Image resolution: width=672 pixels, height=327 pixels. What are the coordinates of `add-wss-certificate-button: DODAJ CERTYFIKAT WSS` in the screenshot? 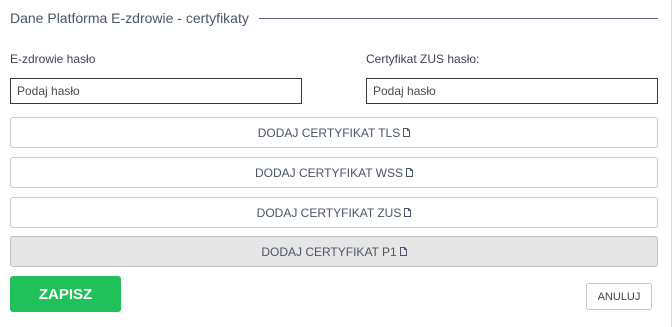 It's located at (334, 172).